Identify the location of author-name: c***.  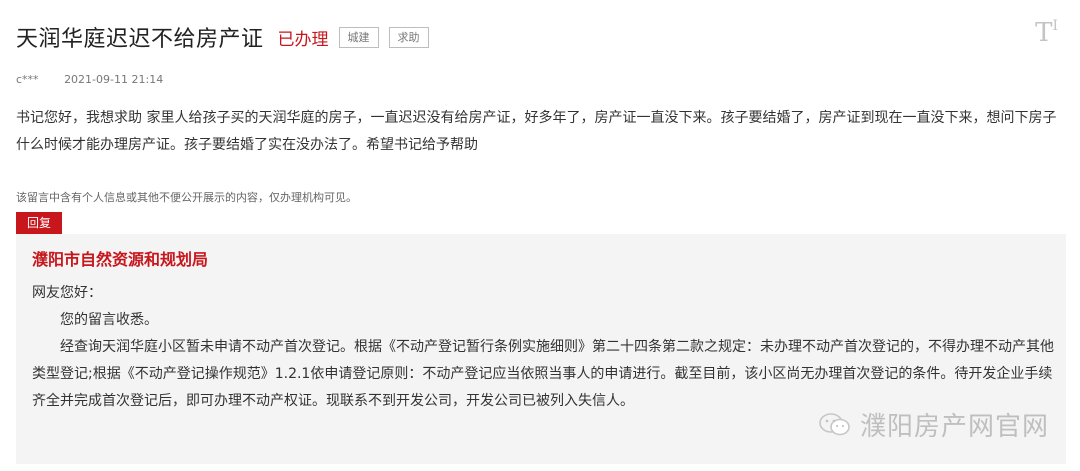
(27, 79).